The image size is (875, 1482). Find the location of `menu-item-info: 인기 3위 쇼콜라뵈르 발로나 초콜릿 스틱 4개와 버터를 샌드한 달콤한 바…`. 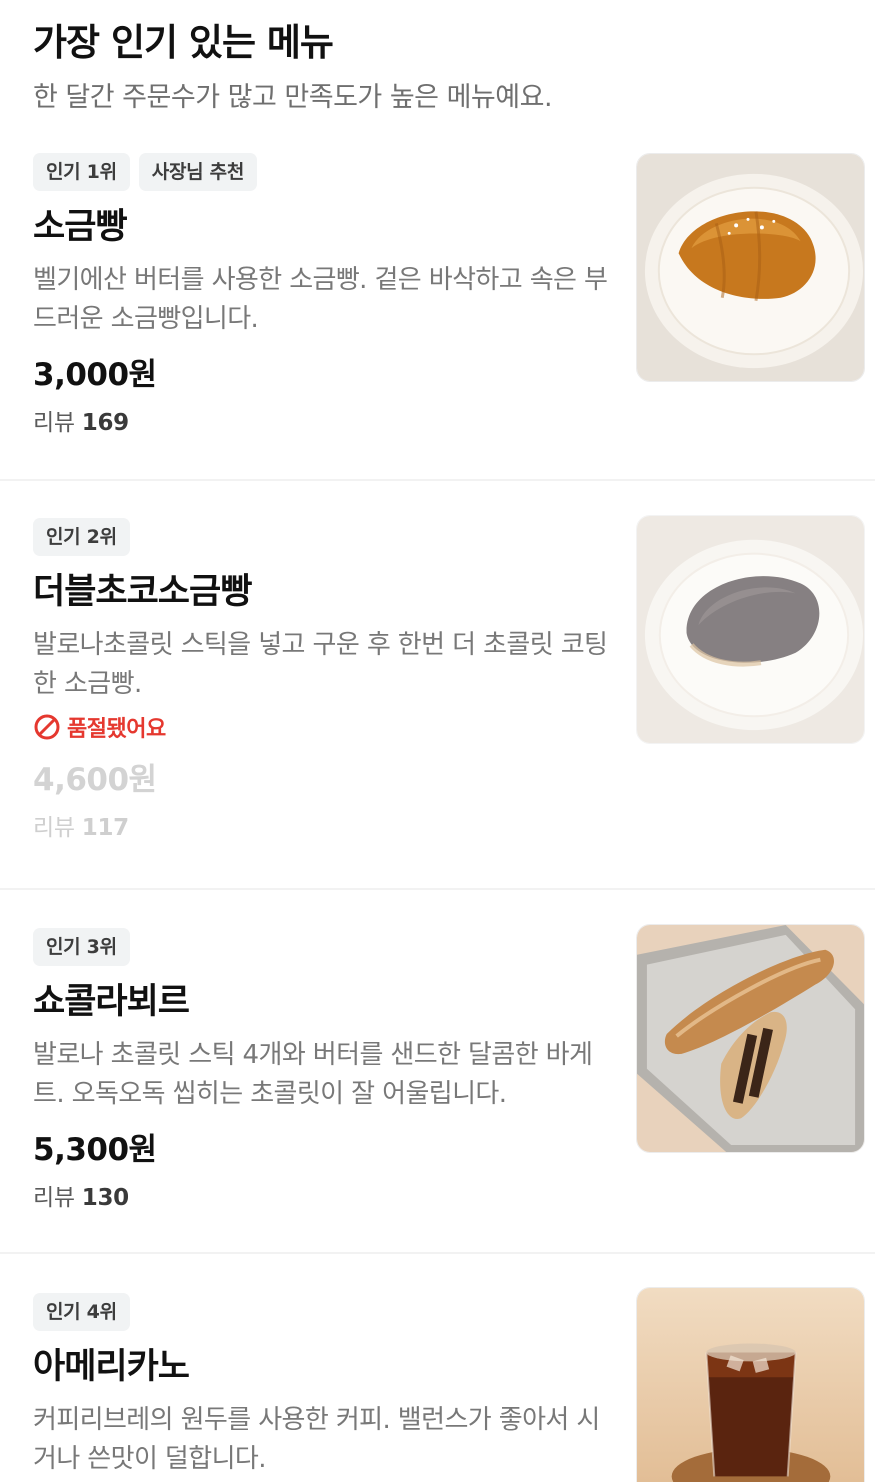

menu-item-info: 인기 3위 쇼콜라뵈르 발로나 초콜릿 스틱 4개와 버터를 샌드한 달콤한 바… is located at coordinates (323, 1071).